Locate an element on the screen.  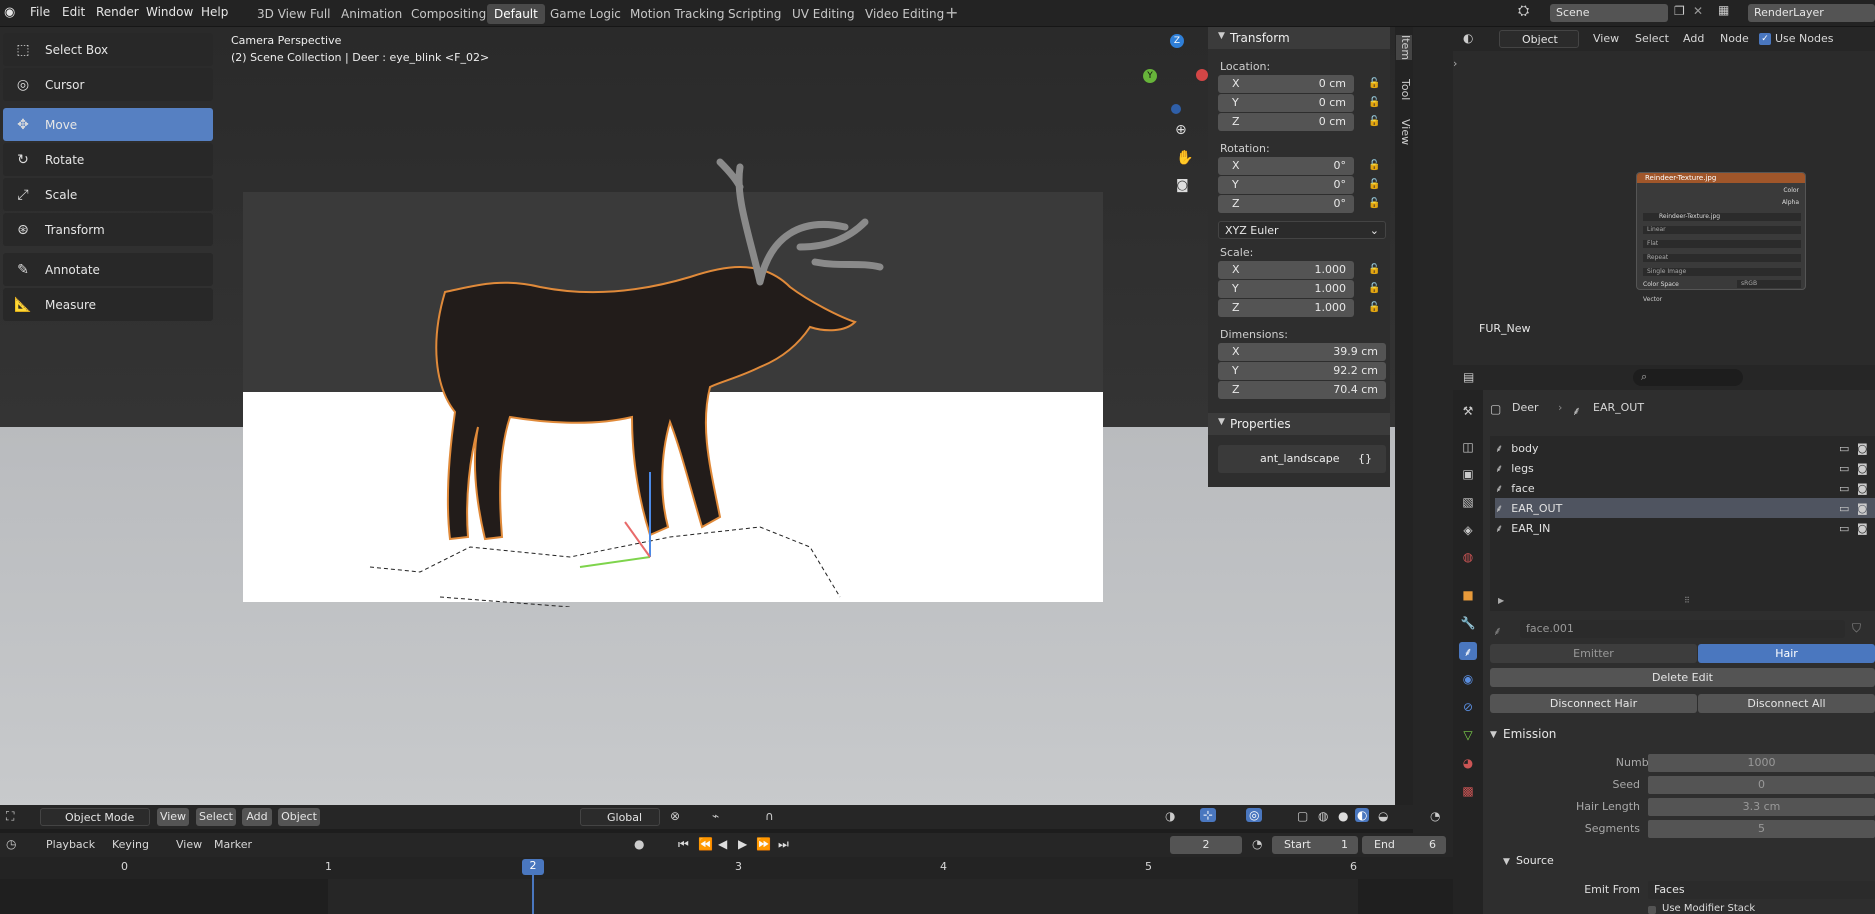
edit-property-icon: {} is located at coordinates (1365, 458).